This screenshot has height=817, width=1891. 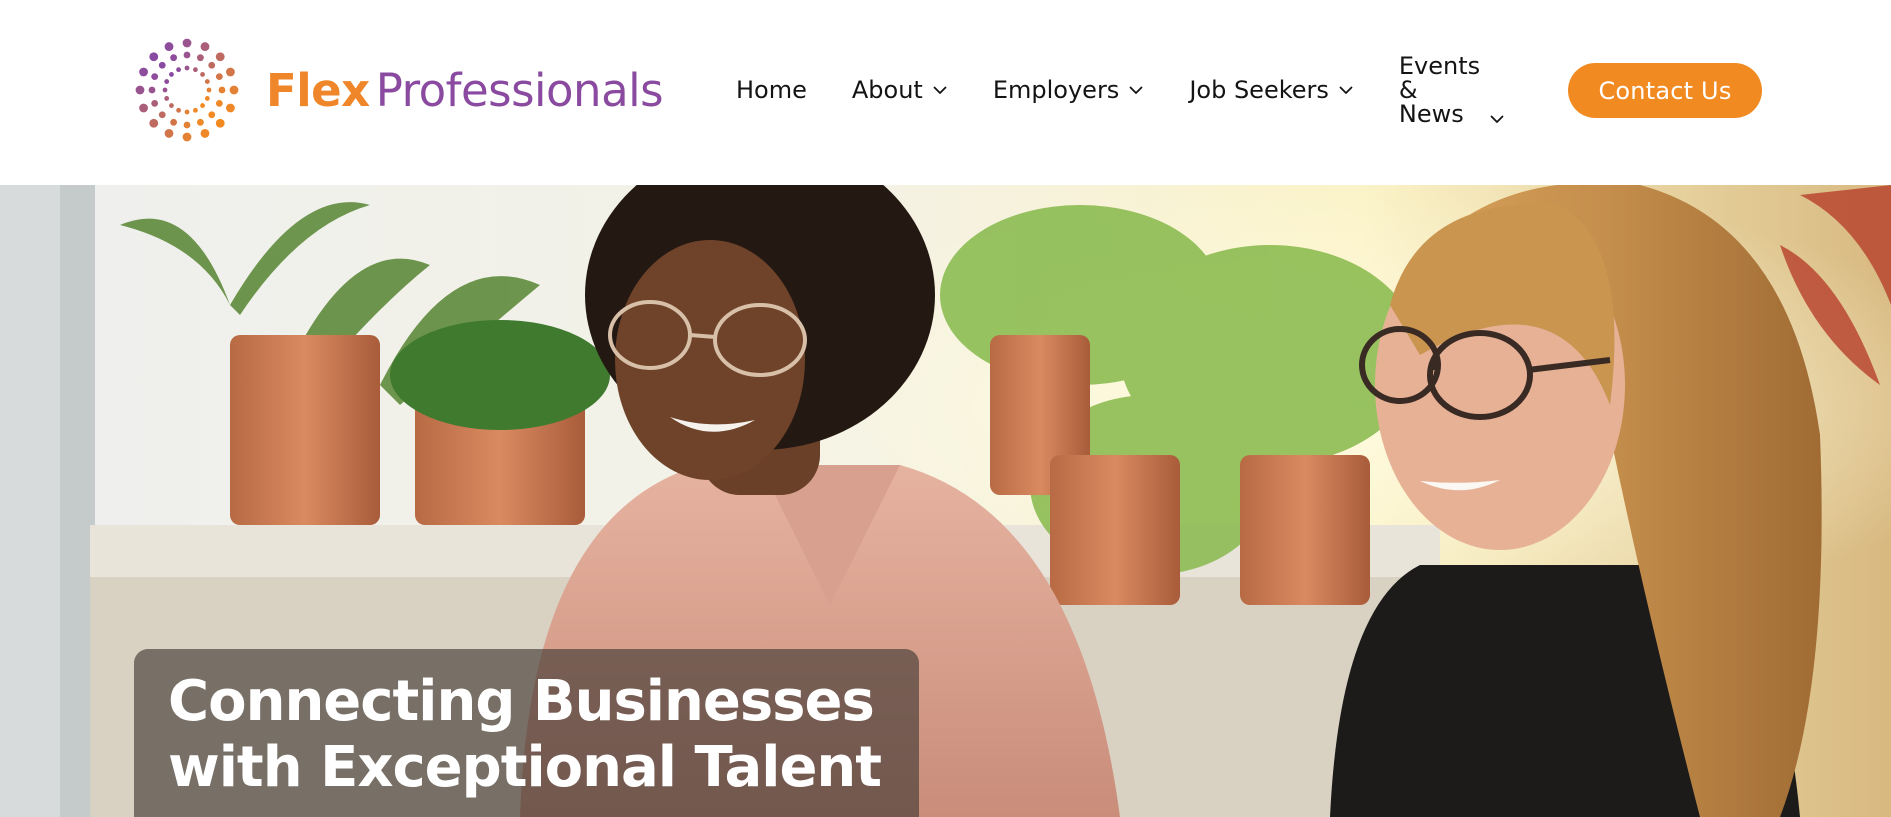 I want to click on nav-about: About, so click(x=899, y=90).